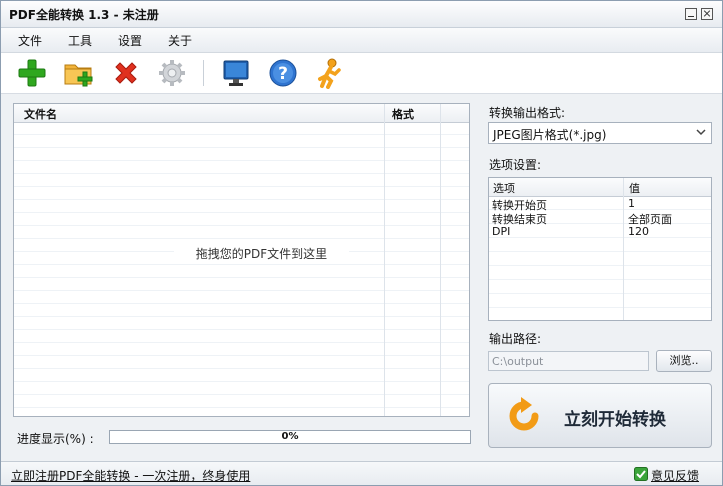 This screenshot has width=723, height=486. Describe the element at coordinates (634, 188) in the screenshot. I see `options-column-value: 值` at that location.